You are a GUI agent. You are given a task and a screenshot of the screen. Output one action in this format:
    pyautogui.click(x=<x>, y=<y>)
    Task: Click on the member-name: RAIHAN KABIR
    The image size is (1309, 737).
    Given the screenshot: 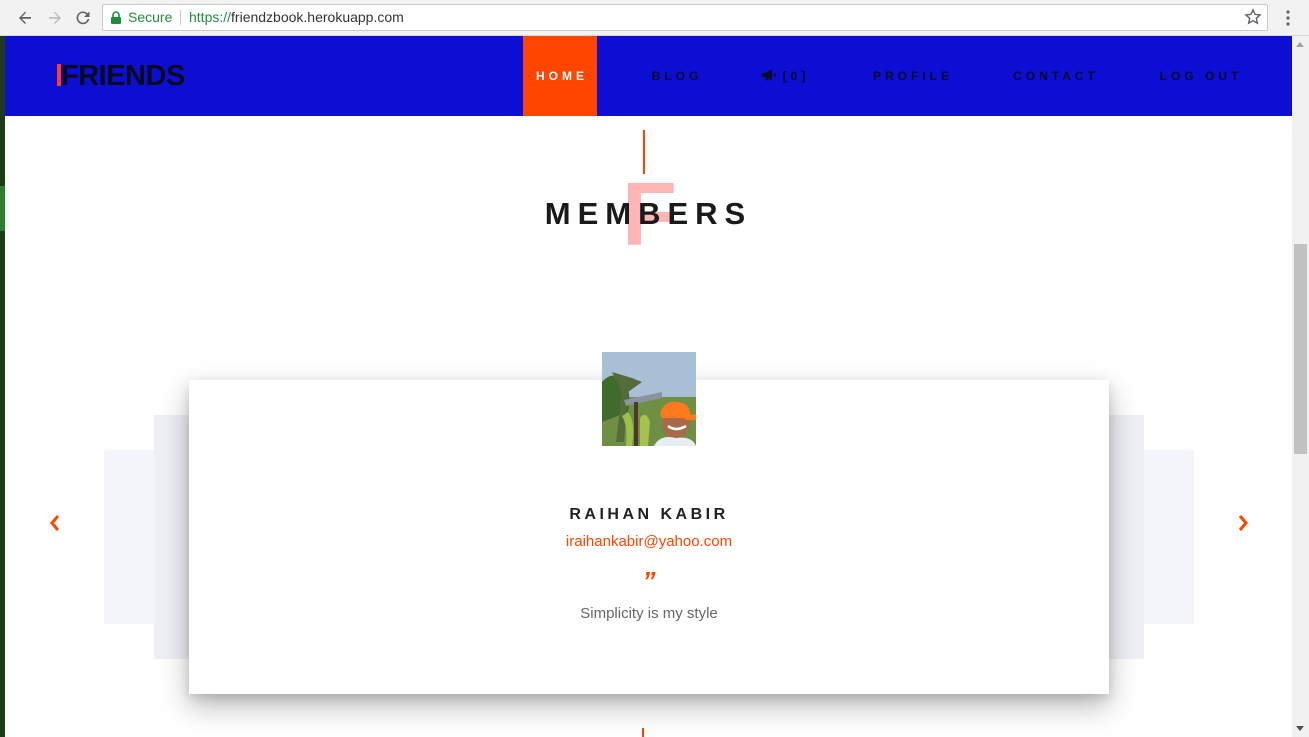 What is the action you would take?
    pyautogui.click(x=649, y=514)
    